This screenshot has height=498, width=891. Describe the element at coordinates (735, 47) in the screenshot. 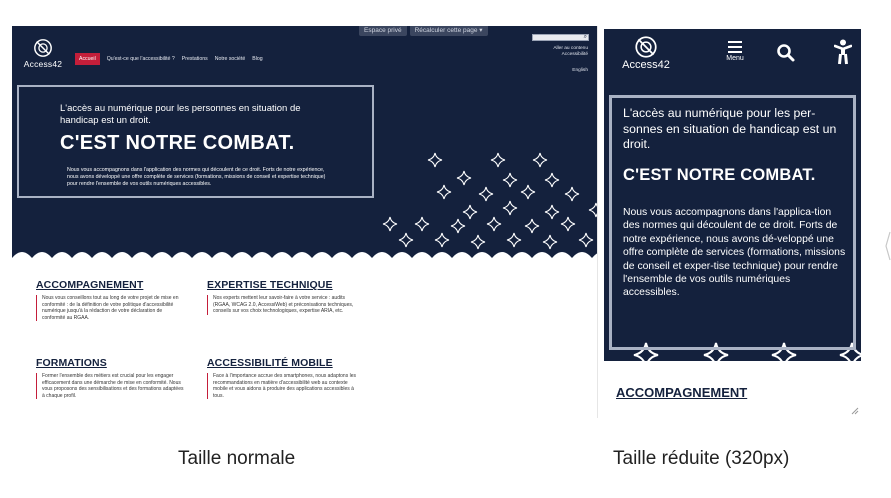

I see `hamburger-menu-icon` at that location.